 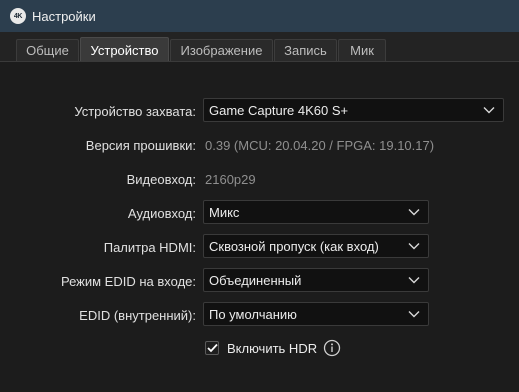 What do you see at coordinates (137, 315) in the screenshot?
I see `edid-internal-label: EDID (внутренний):` at bounding box center [137, 315].